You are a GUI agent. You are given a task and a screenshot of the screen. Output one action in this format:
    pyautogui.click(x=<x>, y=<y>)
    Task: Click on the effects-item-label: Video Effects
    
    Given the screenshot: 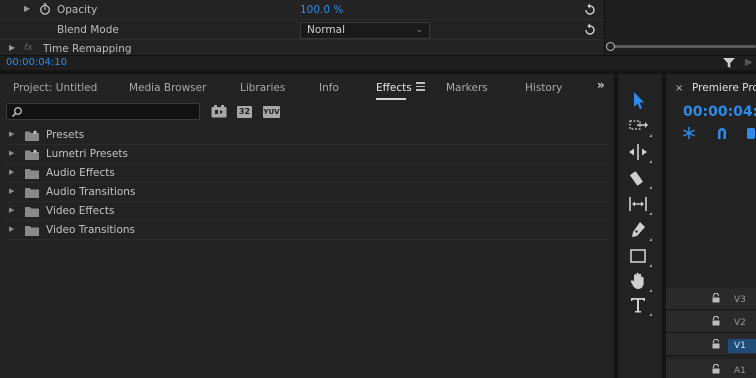 What is the action you would take?
    pyautogui.click(x=80, y=211)
    